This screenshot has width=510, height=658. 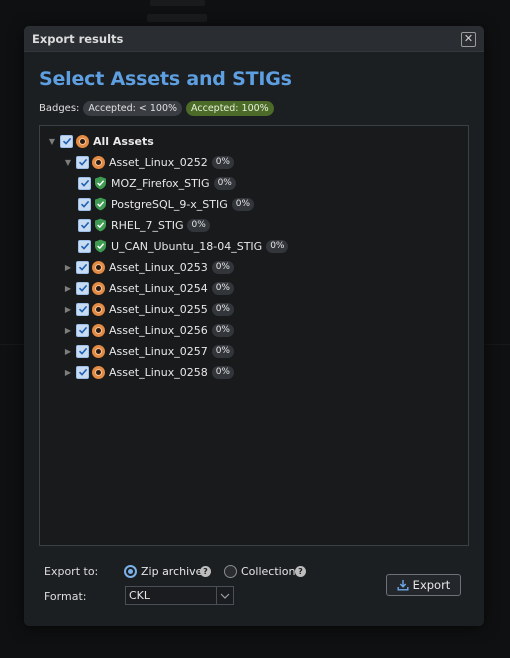 I want to click on tree-asset-node: ▼ Asset_Linux_0252 0%, so click(x=148, y=162).